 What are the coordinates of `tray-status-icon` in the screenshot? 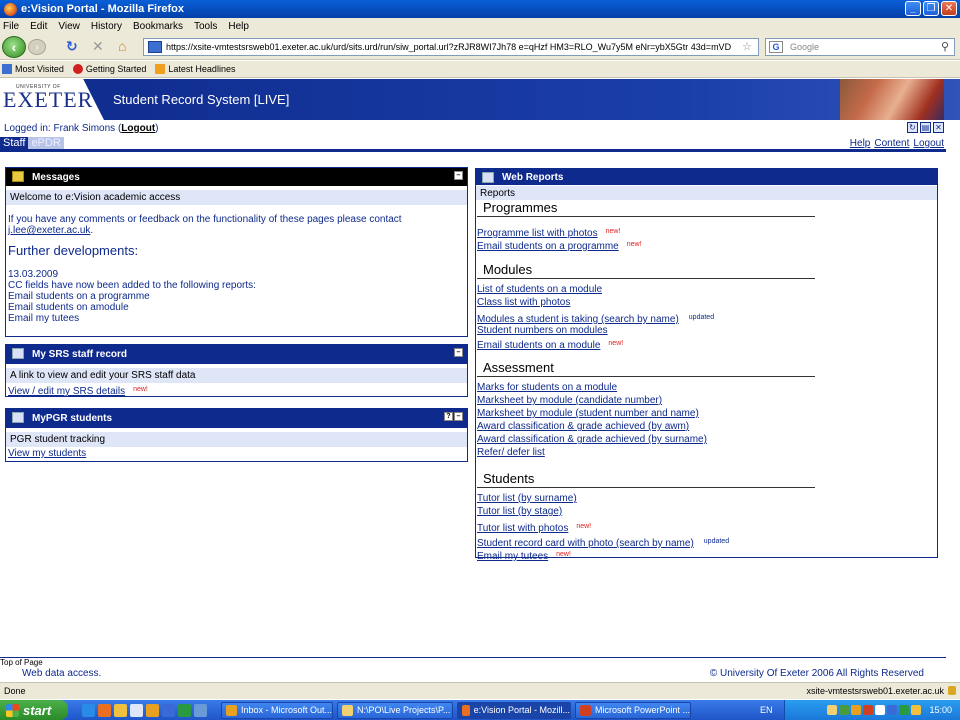 It's located at (904, 710).